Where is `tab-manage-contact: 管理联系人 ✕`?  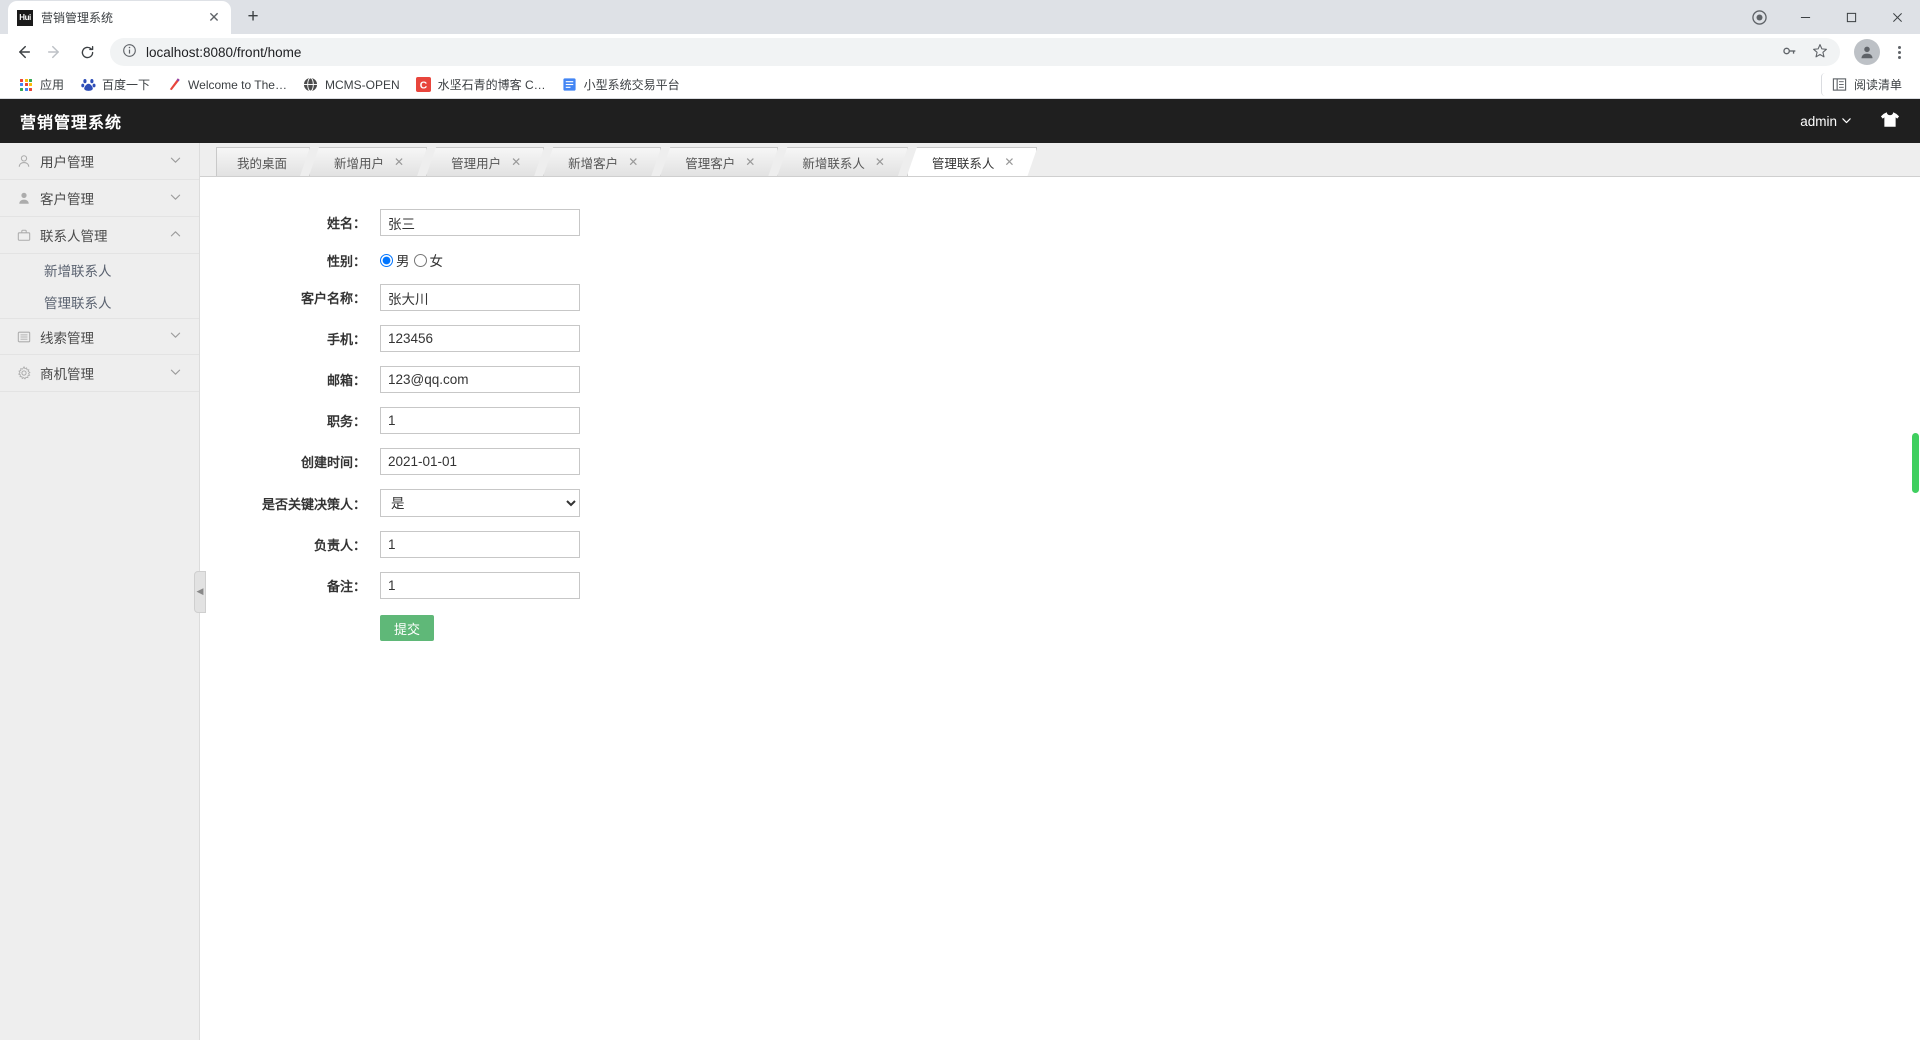 tab-manage-contact: 管理联系人 ✕ is located at coordinates (972, 161).